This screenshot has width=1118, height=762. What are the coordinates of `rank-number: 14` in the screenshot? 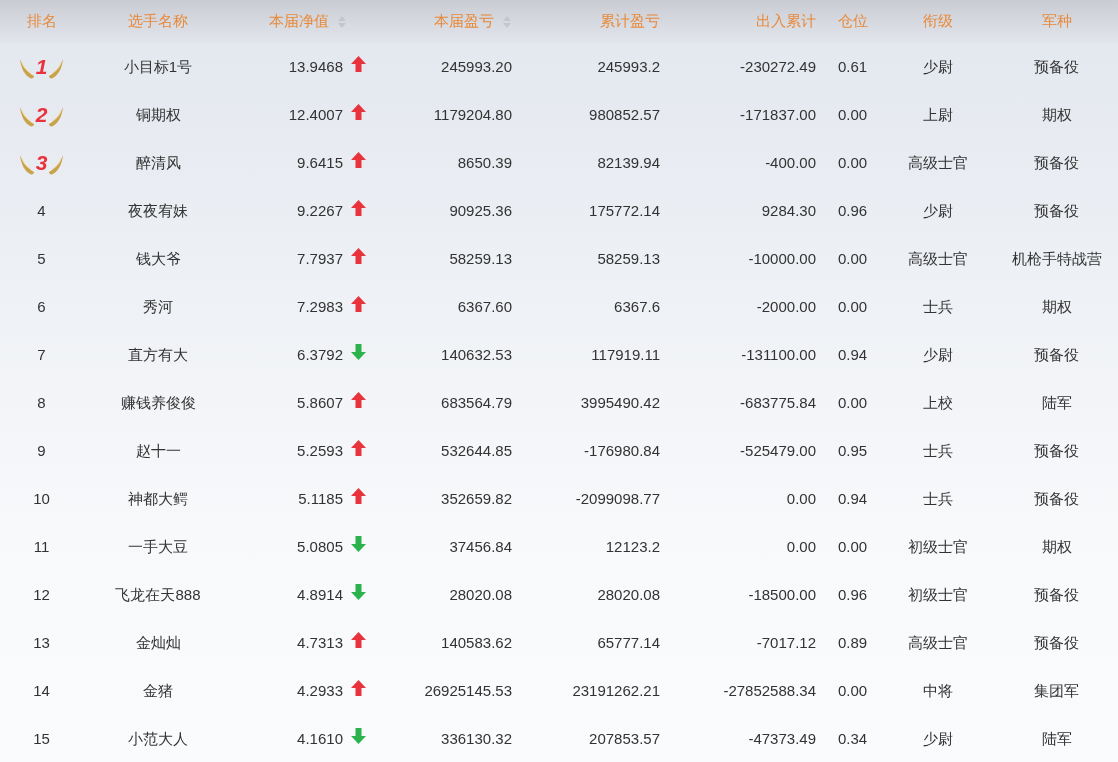 It's located at (41, 690).